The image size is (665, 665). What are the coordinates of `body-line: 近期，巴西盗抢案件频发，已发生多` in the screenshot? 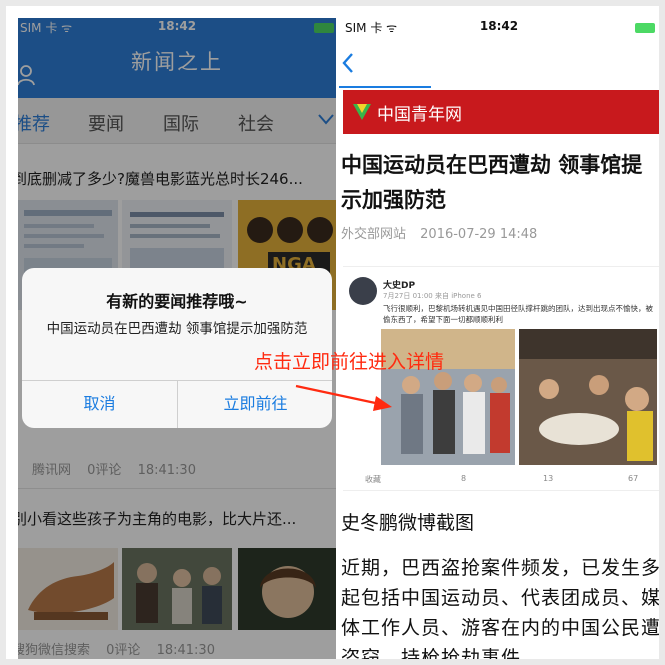 It's located at (500, 568).